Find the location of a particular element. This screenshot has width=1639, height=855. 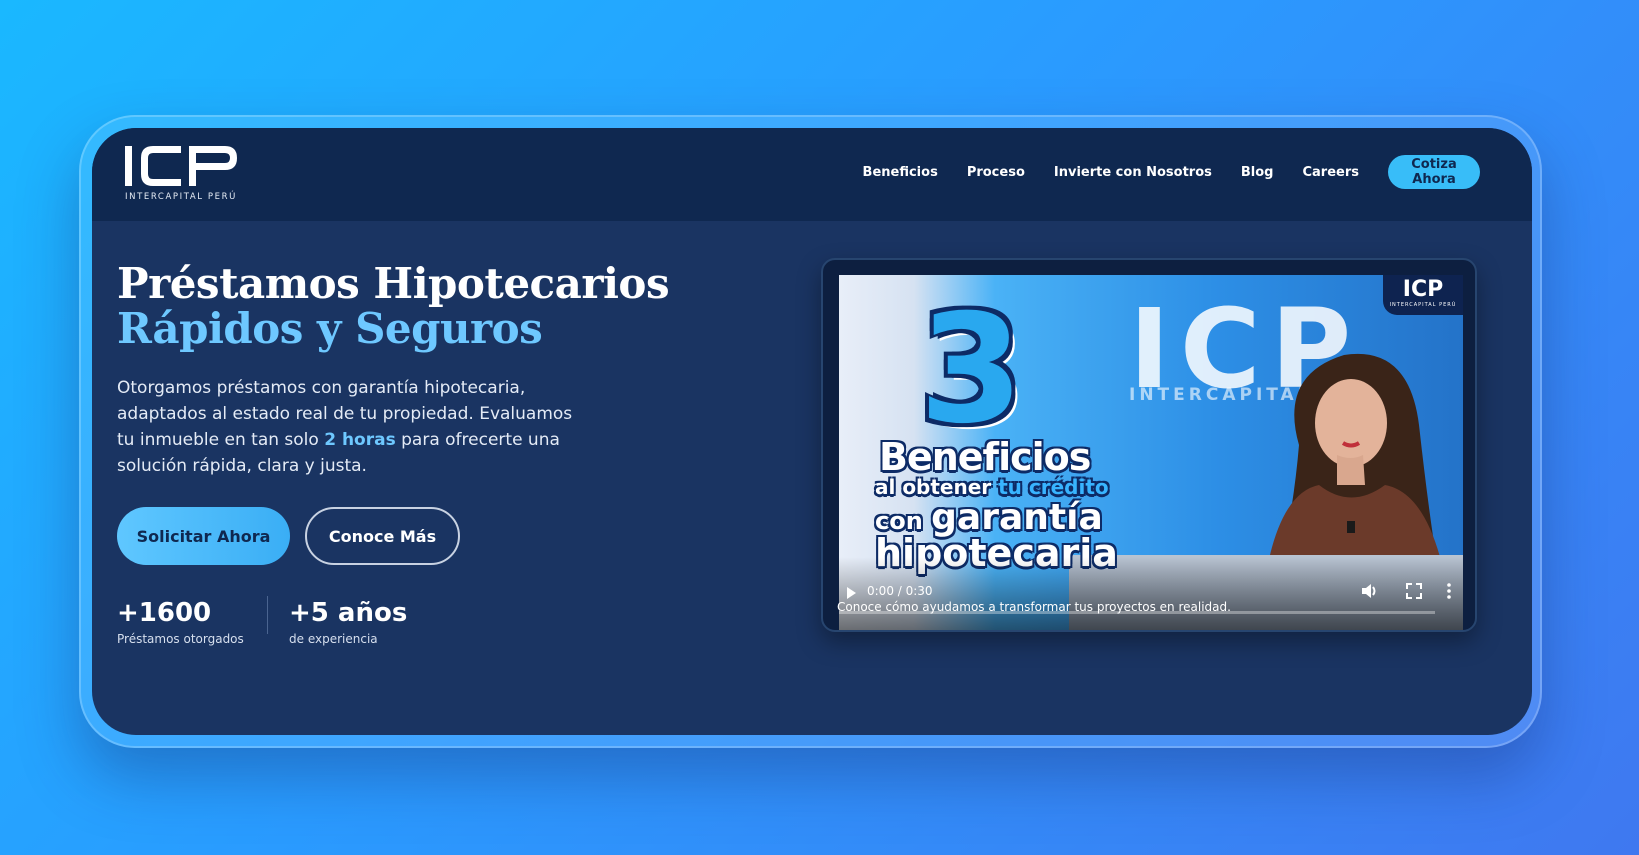

stat-divider is located at coordinates (267, 615).